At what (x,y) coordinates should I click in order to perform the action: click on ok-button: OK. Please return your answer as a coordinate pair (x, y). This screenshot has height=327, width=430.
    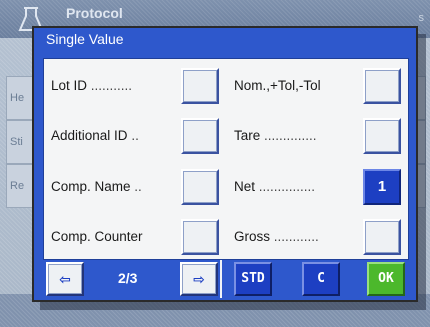
    Looking at the image, I should click on (386, 279).